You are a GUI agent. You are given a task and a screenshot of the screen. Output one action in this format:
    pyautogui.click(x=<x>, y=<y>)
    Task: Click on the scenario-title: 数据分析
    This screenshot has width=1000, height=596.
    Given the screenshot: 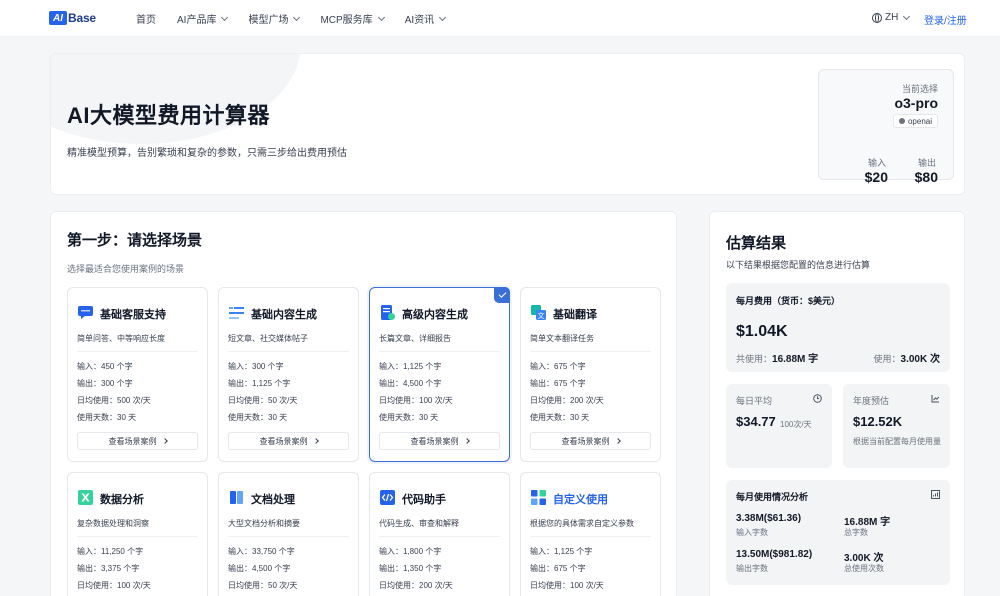 What is the action you would take?
    pyautogui.click(x=122, y=499)
    